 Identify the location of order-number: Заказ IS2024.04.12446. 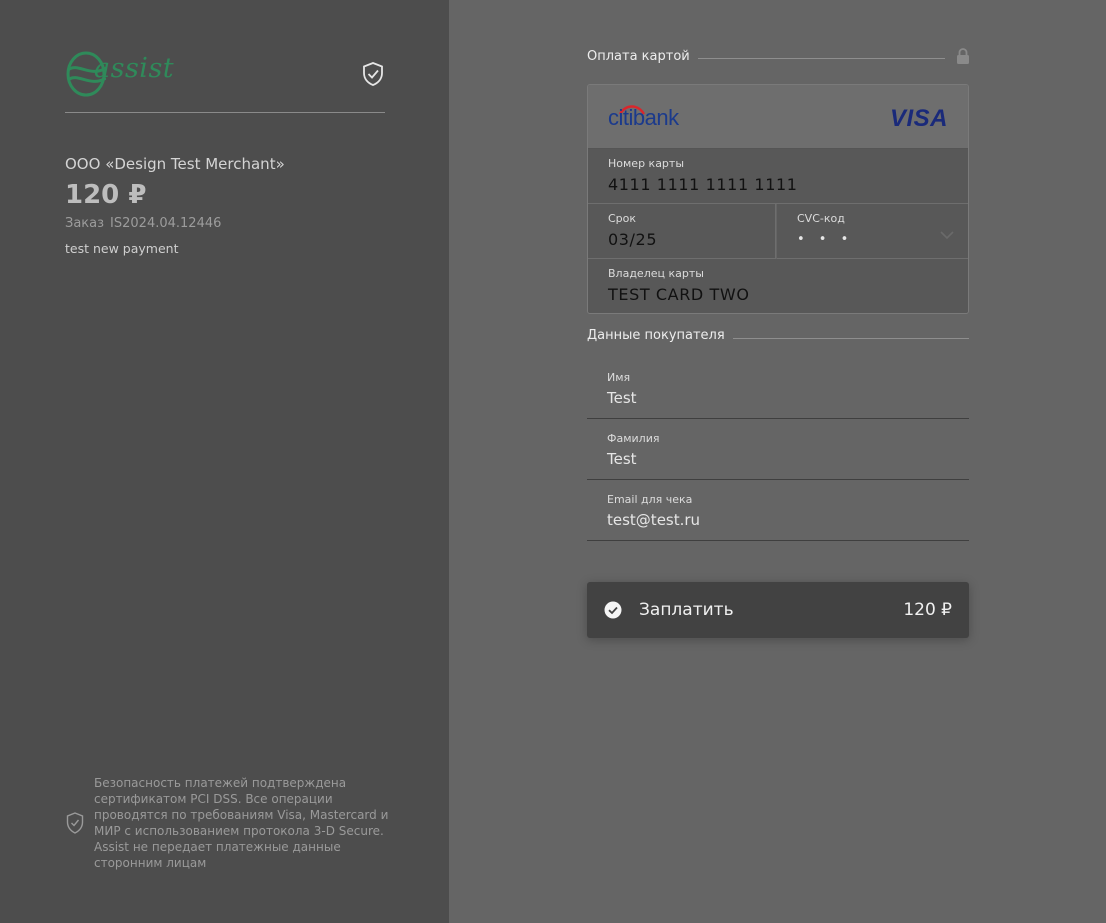
(146, 223).